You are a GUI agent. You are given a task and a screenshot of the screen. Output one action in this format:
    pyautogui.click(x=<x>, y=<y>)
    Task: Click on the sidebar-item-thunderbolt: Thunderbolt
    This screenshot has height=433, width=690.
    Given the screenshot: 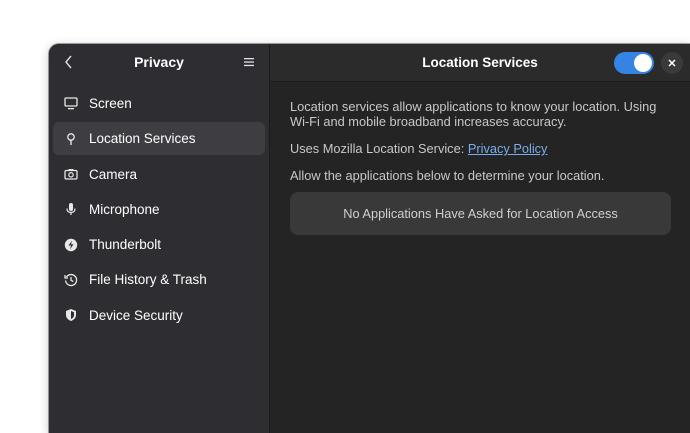 What is the action you would take?
    pyautogui.click(x=159, y=244)
    